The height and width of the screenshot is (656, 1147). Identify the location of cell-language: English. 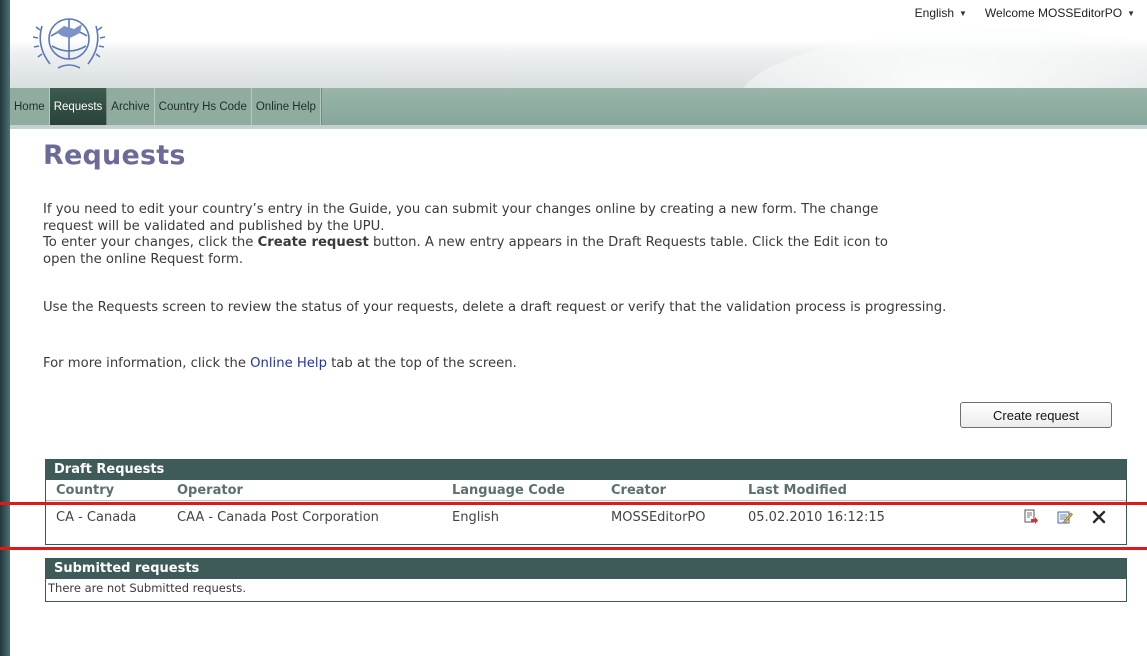
(475, 517).